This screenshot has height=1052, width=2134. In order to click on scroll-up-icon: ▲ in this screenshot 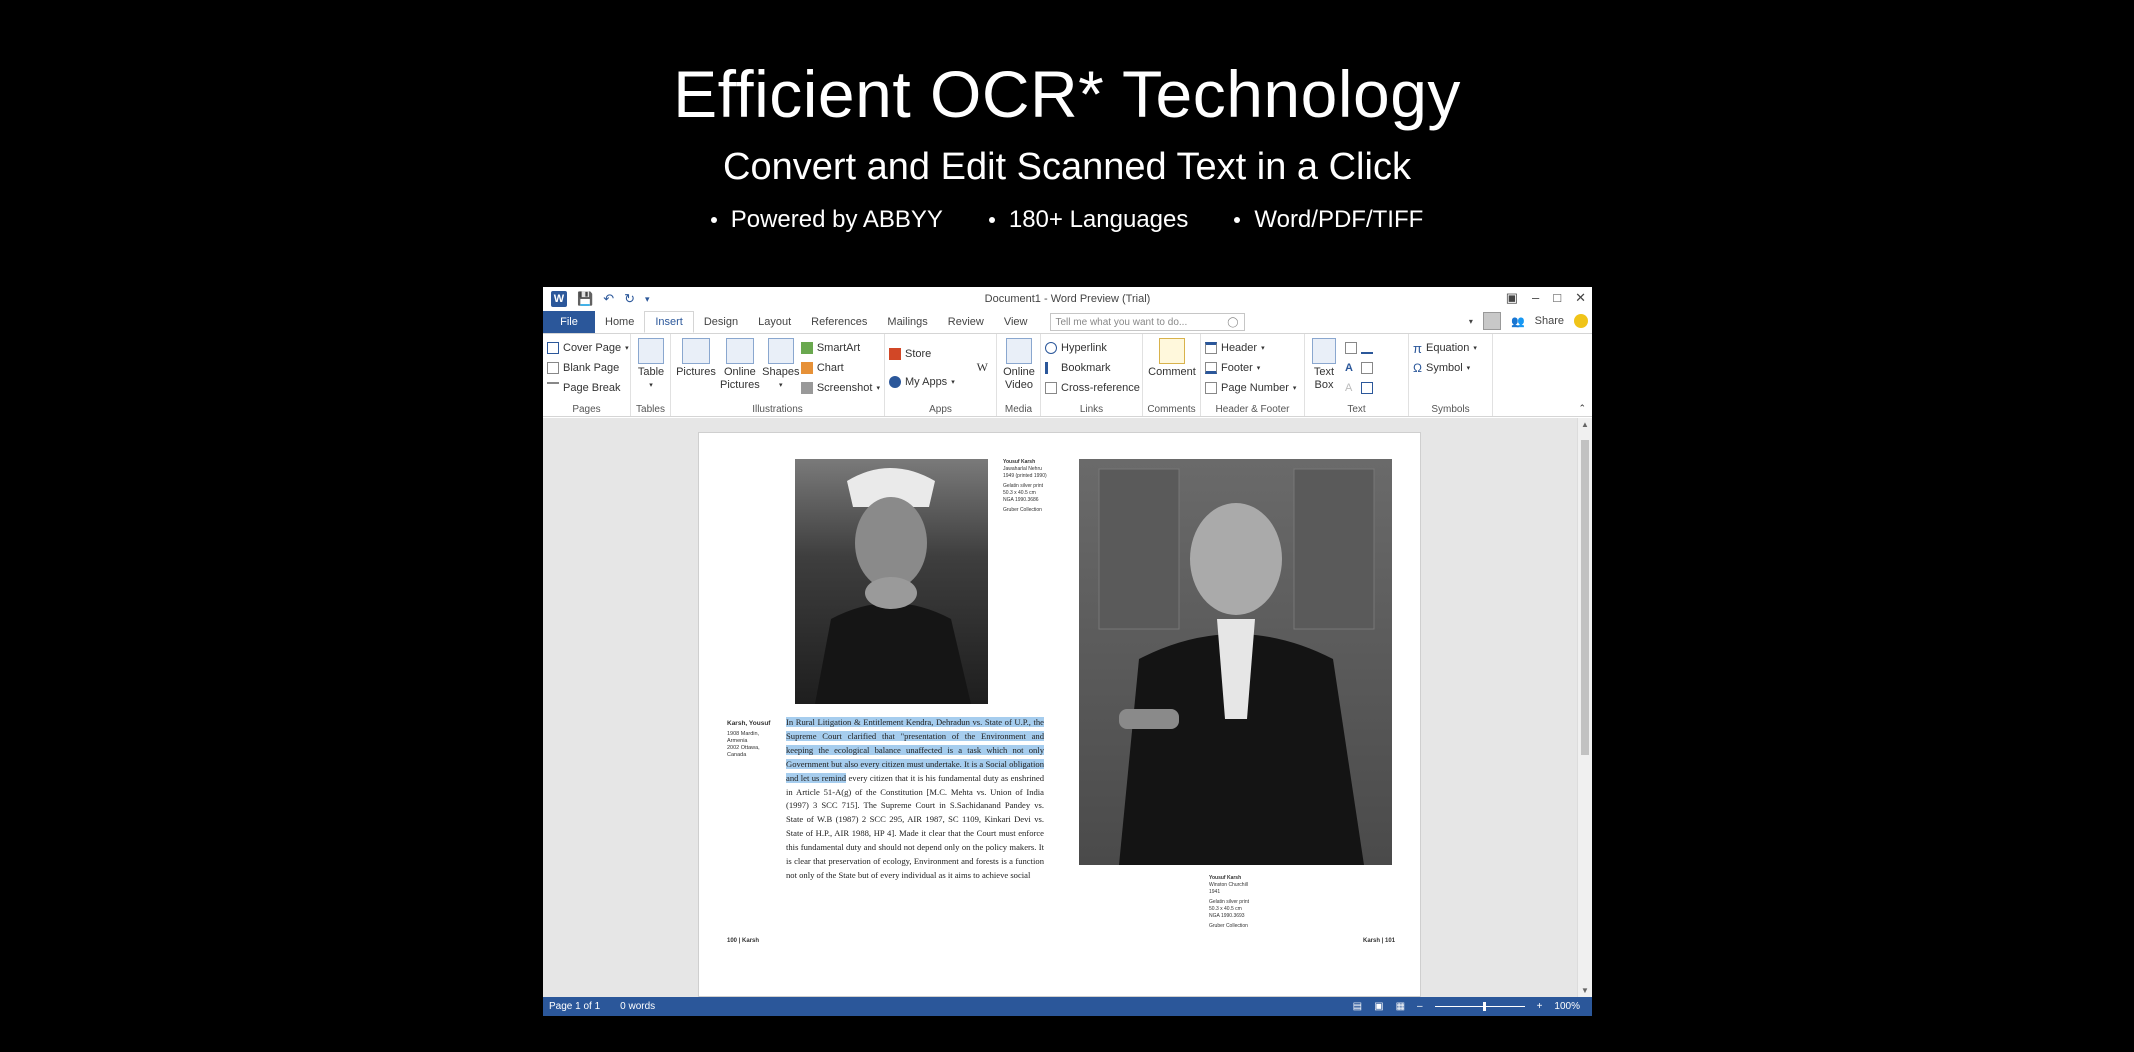, I will do `click(1585, 424)`.